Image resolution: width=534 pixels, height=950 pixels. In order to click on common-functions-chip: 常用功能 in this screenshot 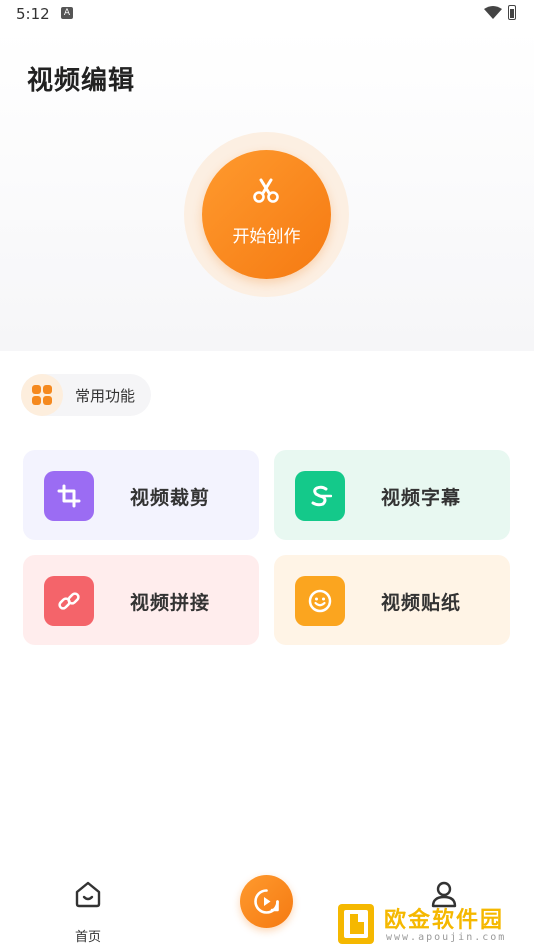, I will do `click(86, 395)`.